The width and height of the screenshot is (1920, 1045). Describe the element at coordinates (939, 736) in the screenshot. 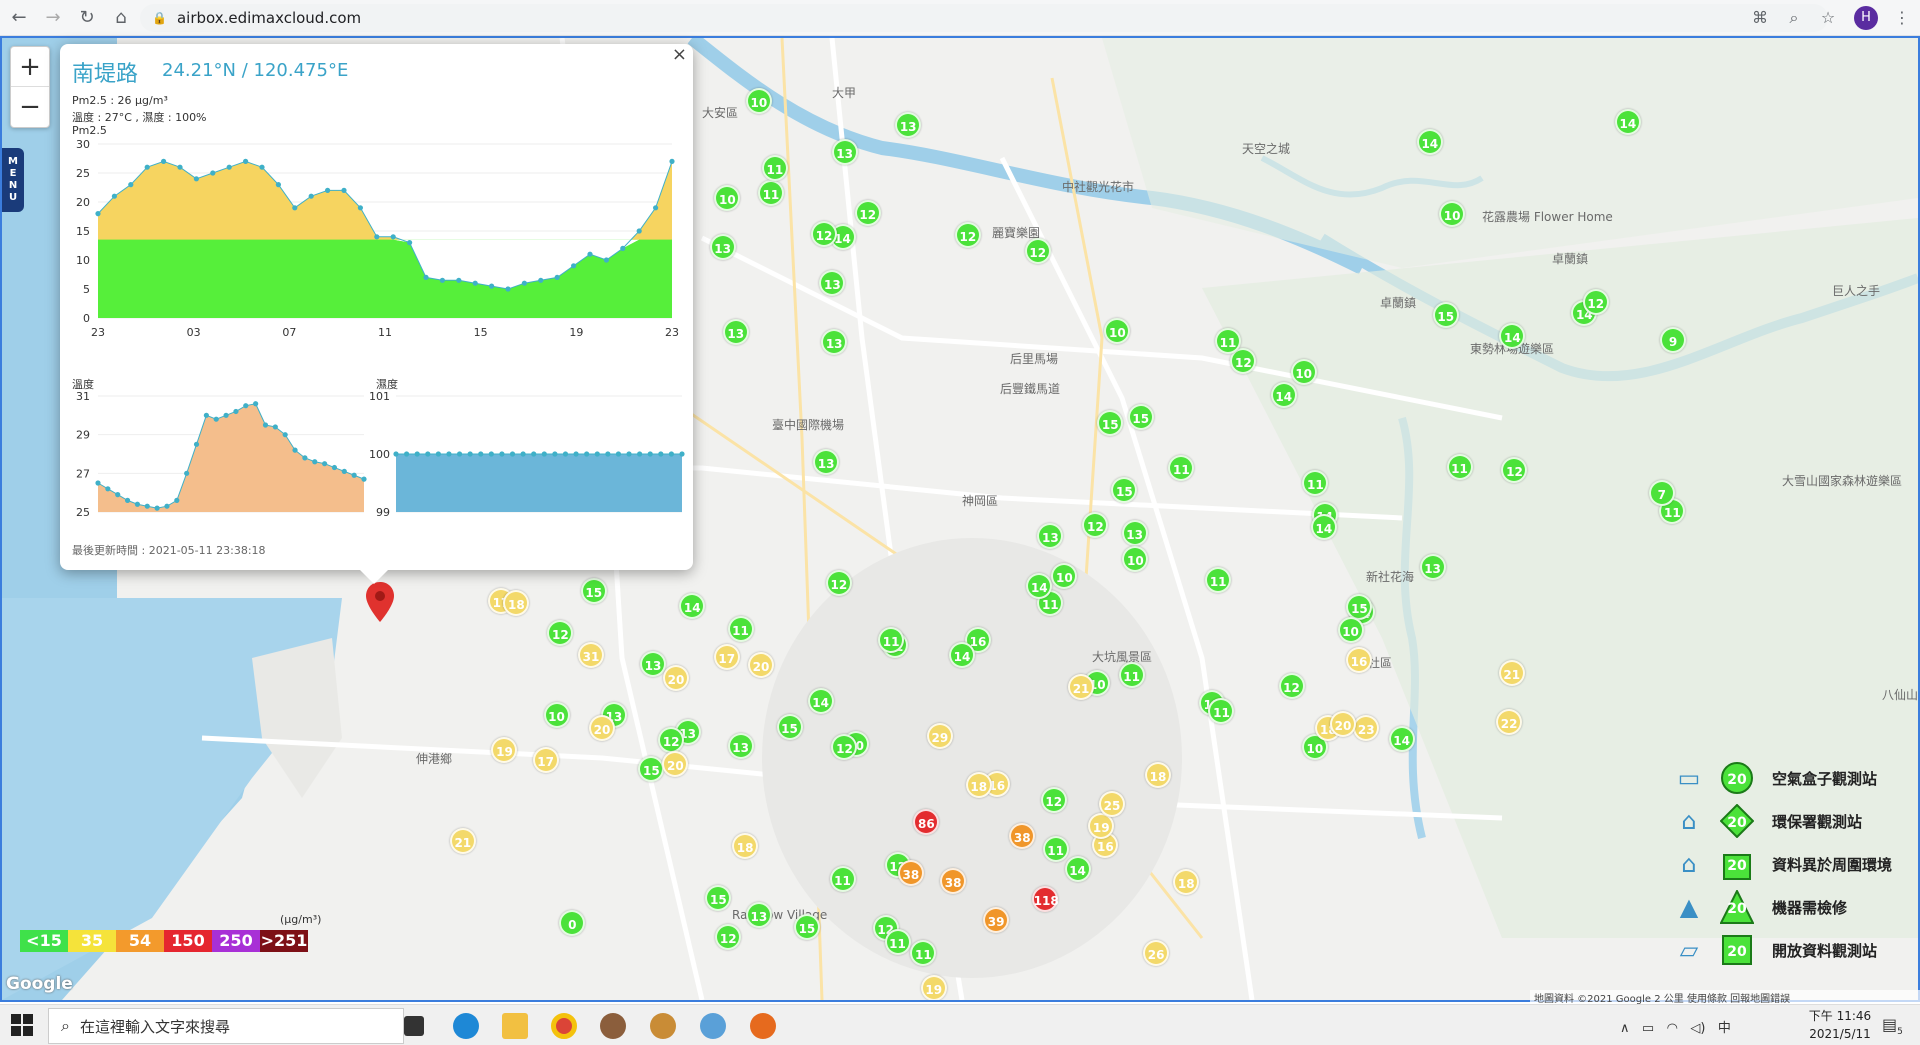

I see `yellow-station-marker: 29` at that location.